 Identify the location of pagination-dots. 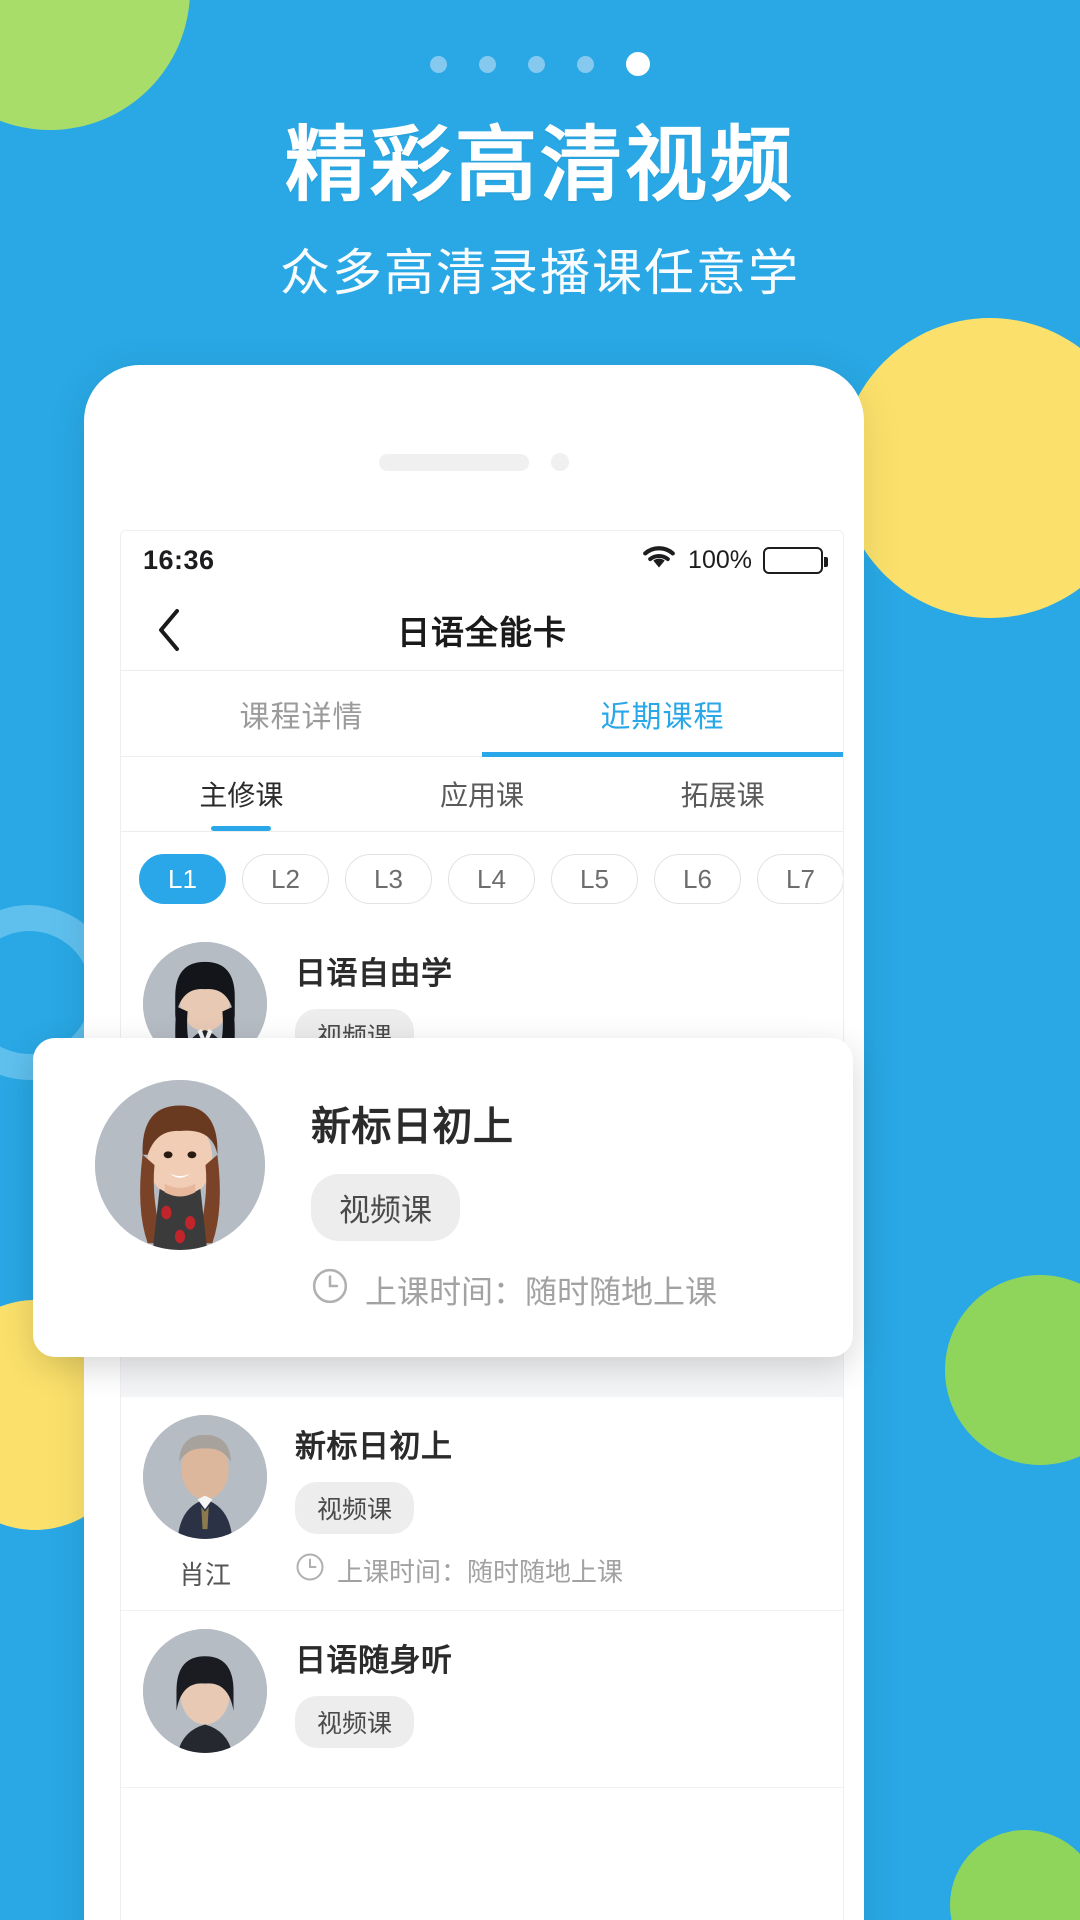
(540, 64).